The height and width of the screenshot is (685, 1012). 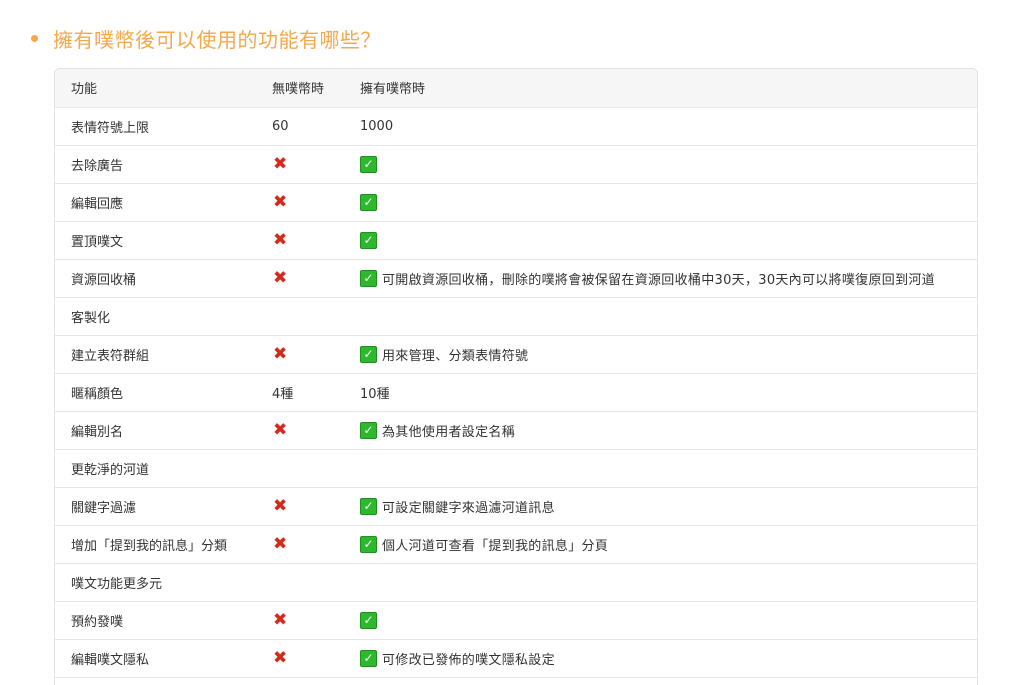 I want to click on feature-name-cell: 編輯回應, so click(x=155, y=202).